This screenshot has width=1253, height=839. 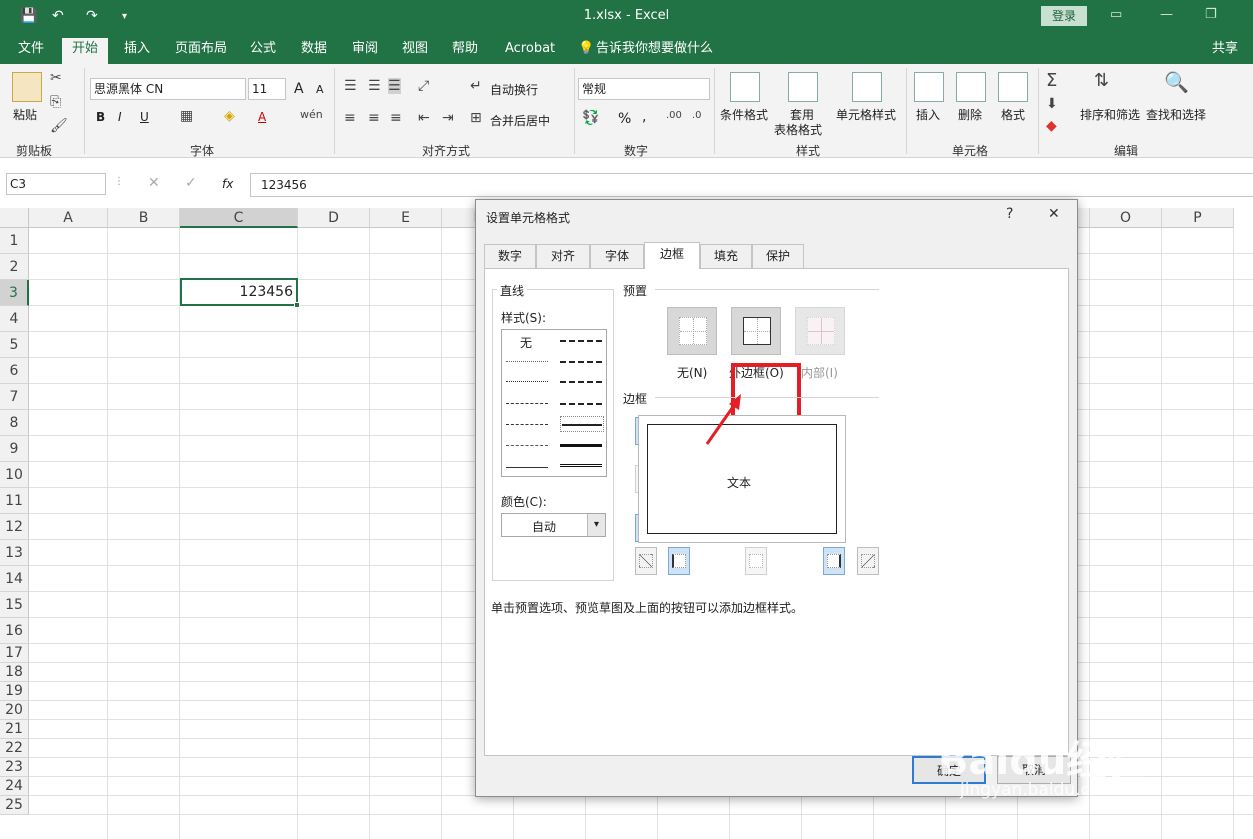 I want to click on row-header-22: 22, so click(x=14, y=748).